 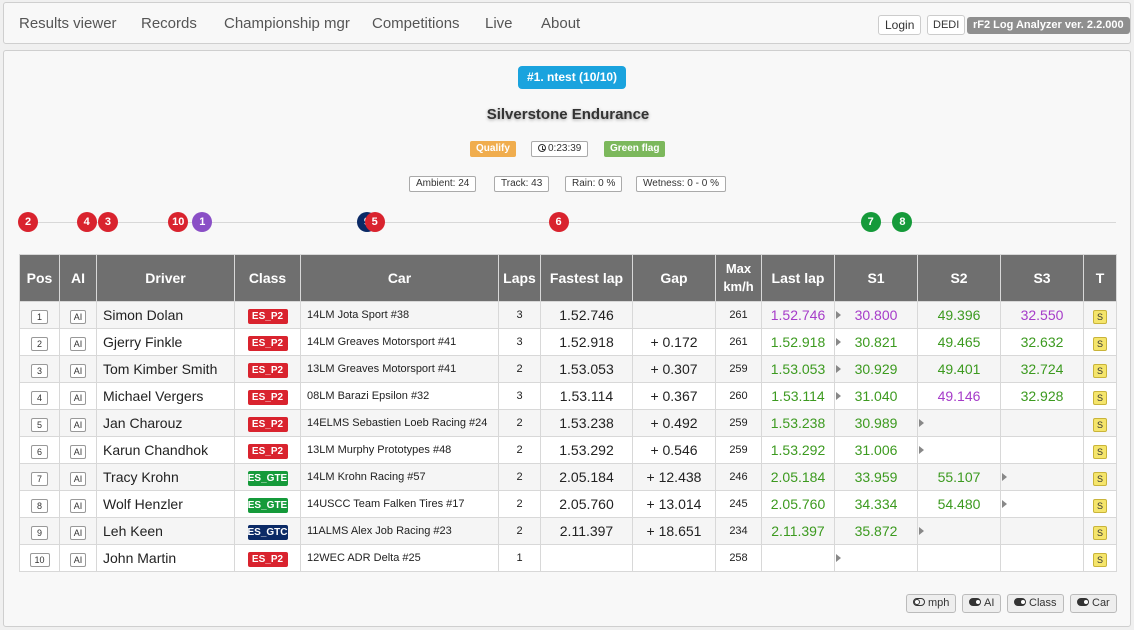 What do you see at coordinates (86, 222) in the screenshot?
I see `car-position-marker: 4` at bounding box center [86, 222].